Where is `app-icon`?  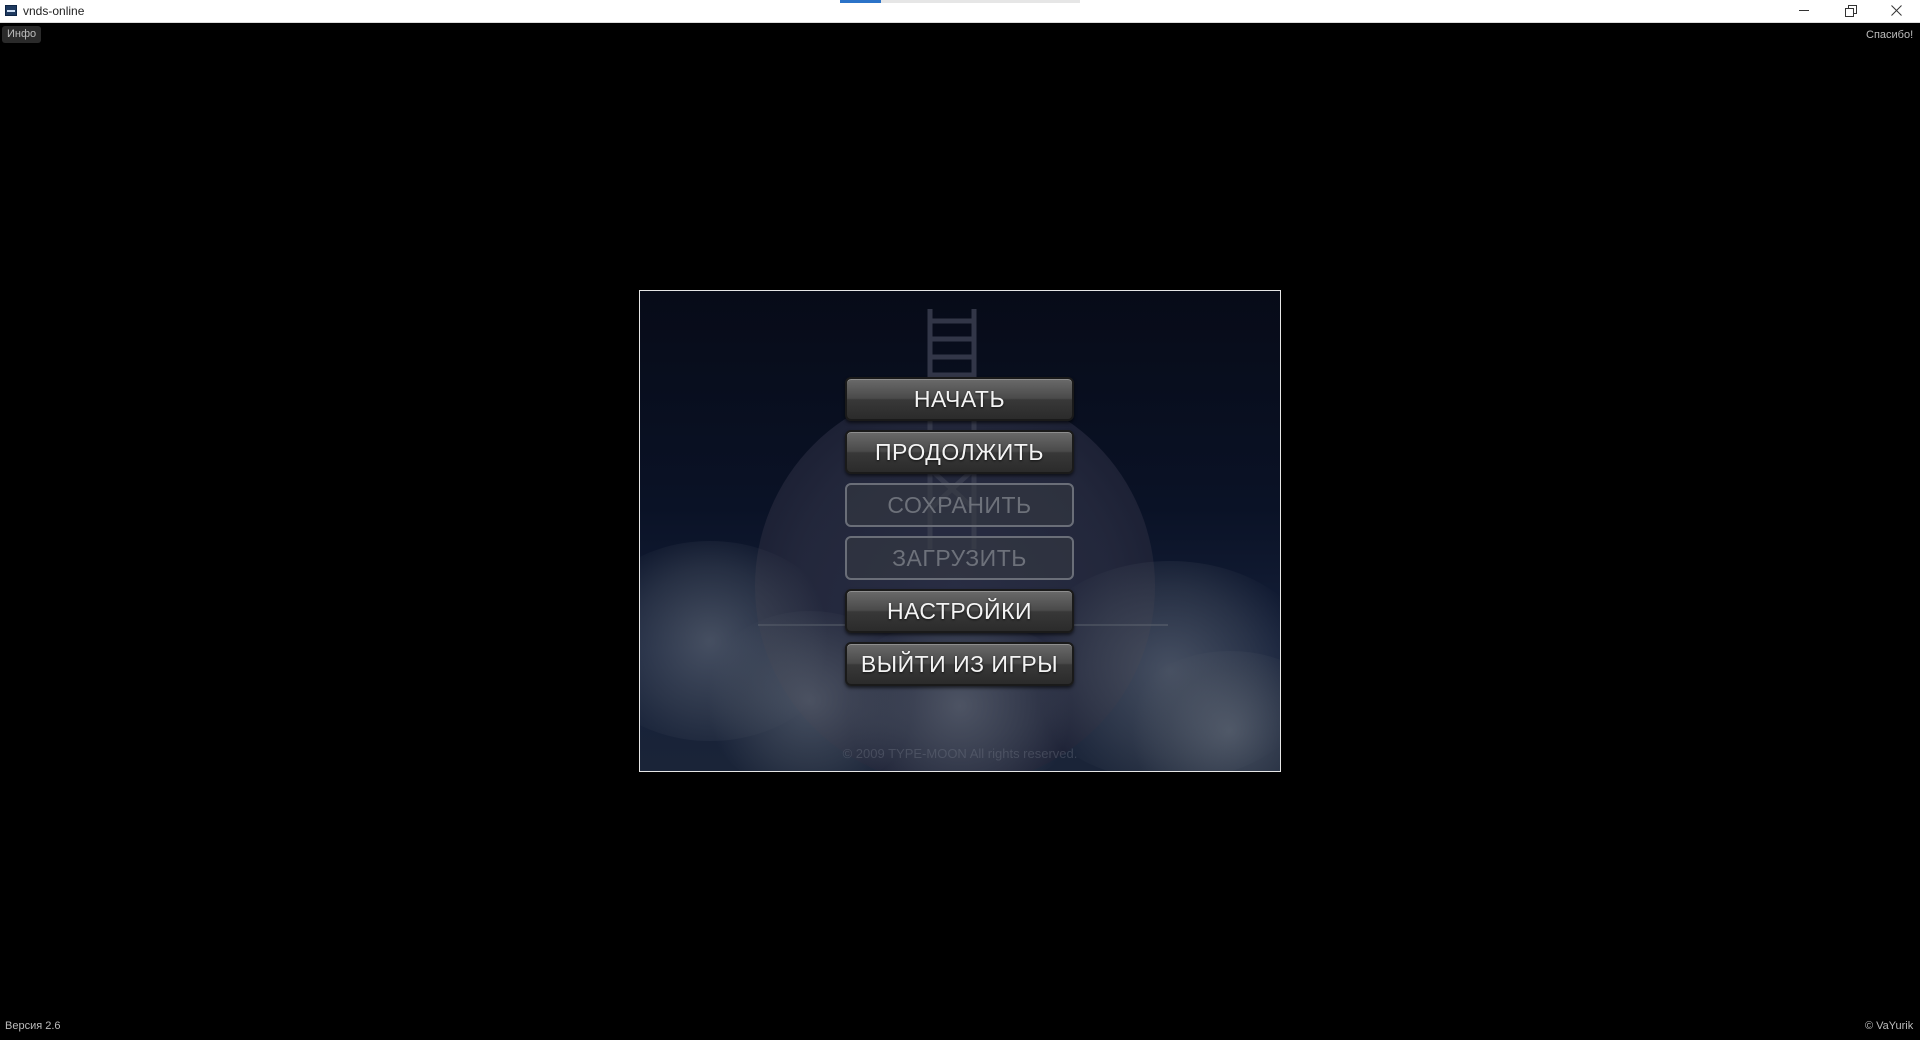
app-icon is located at coordinates (11, 10).